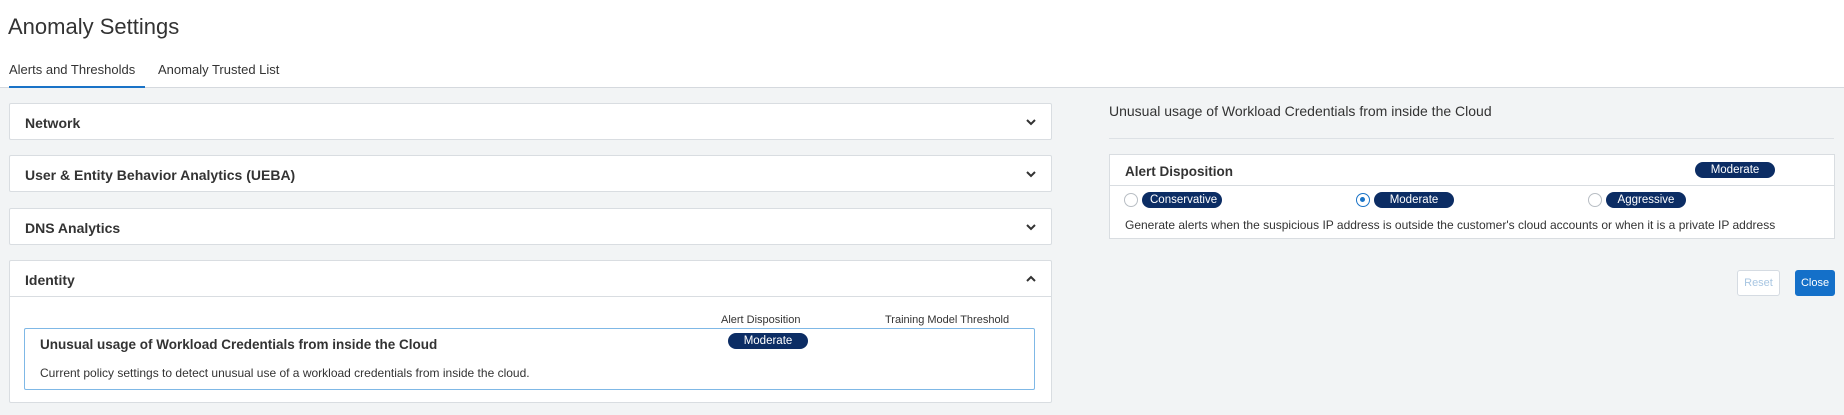 The width and height of the screenshot is (1844, 415). Describe the element at coordinates (1031, 279) in the screenshot. I see `chevron-up-icon` at that location.